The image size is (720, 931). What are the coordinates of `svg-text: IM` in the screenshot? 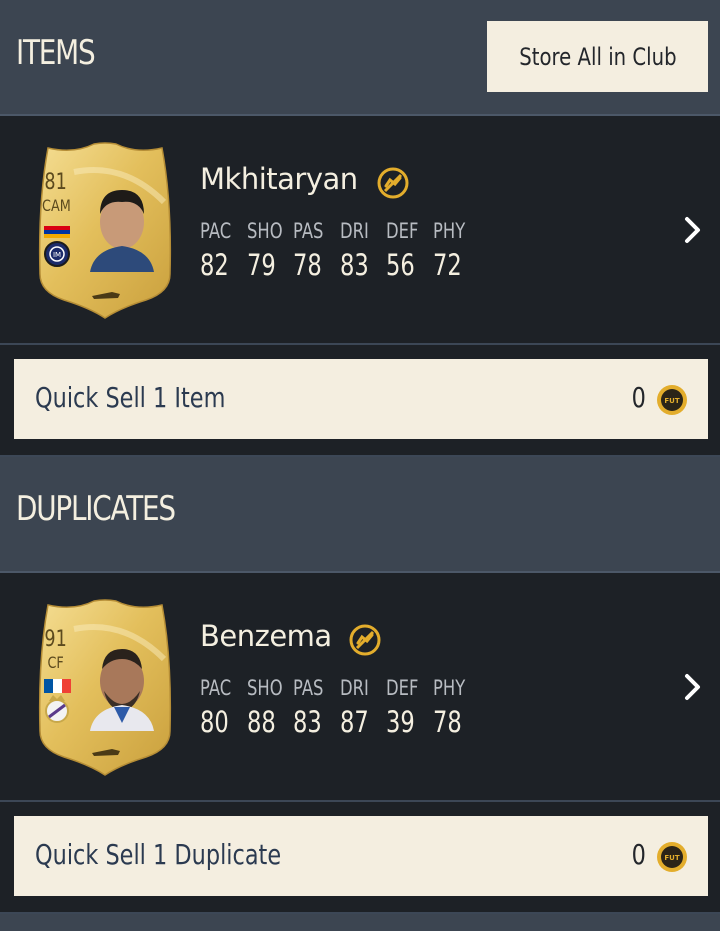 It's located at (57, 255).